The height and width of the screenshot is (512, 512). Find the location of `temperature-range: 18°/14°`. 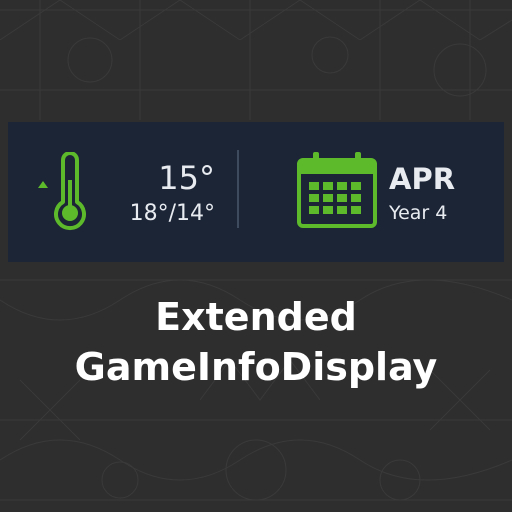

temperature-range: 18°/14° is located at coordinates (172, 213).